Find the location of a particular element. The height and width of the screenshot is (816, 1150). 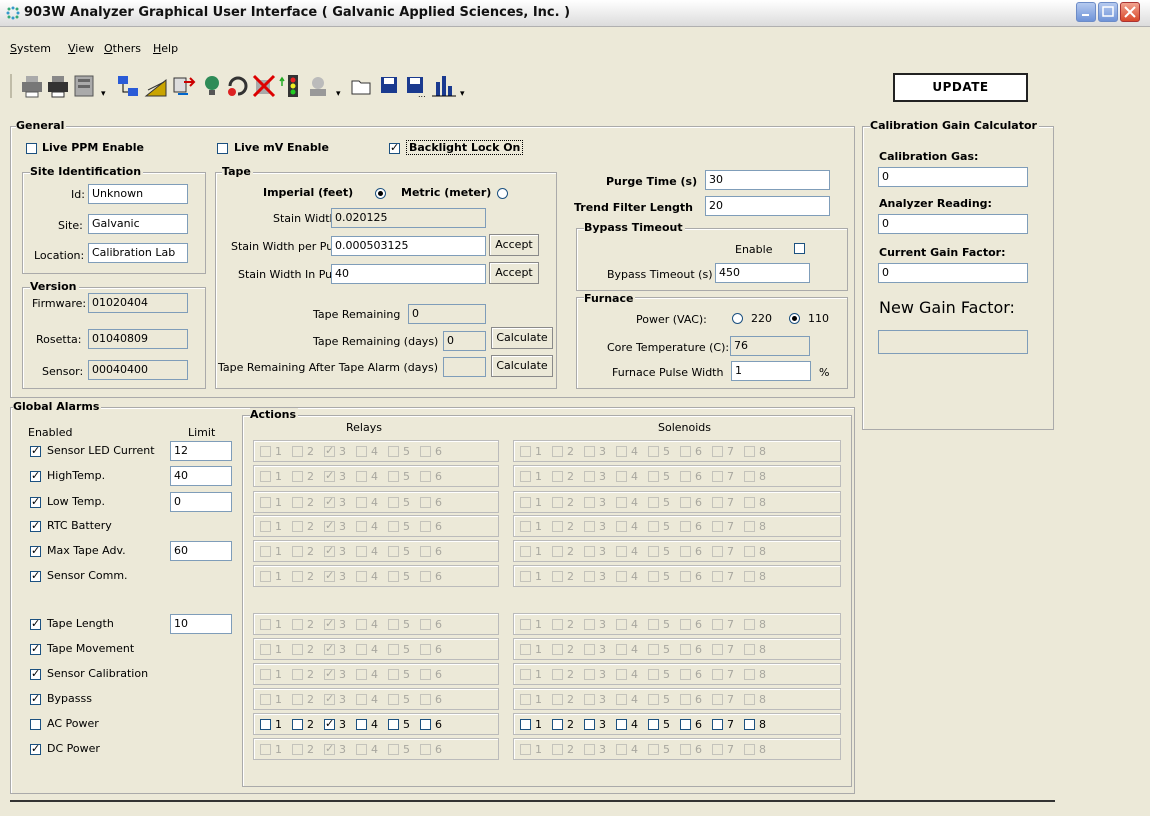

alarm-limit-field: 40 is located at coordinates (201, 476).